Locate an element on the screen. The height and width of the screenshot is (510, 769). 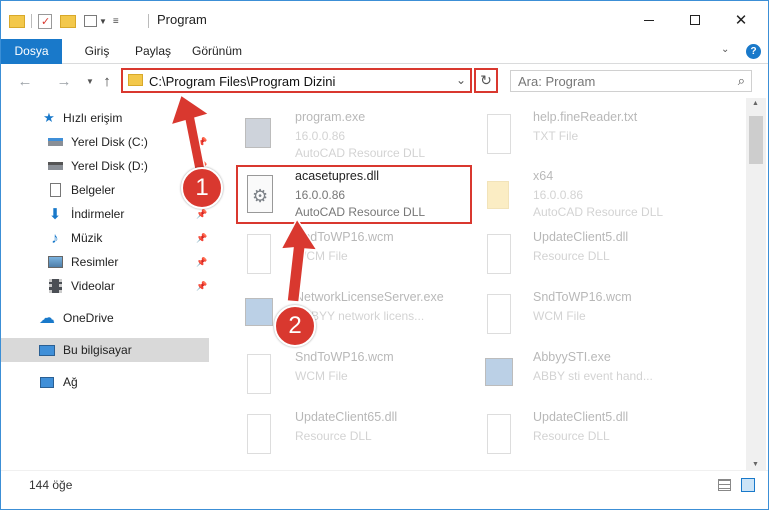
scroll-up-icon: ▲ is located at coordinates (755, 103).